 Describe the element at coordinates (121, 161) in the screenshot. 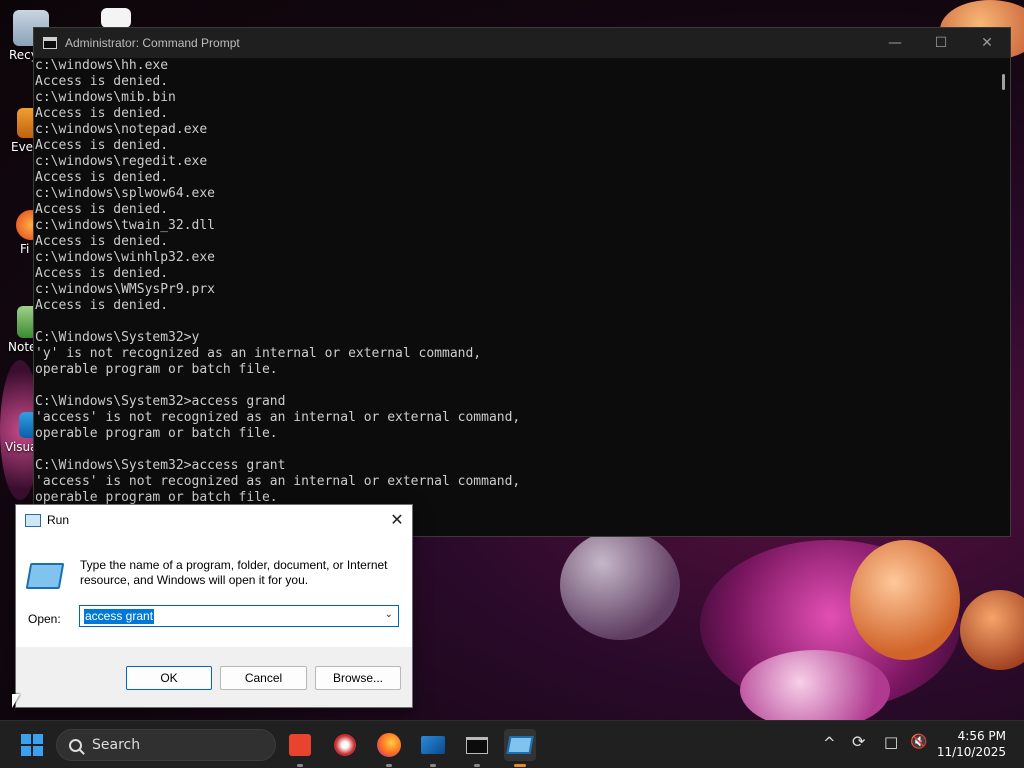

I see `console-line: c:\windows\regedit.exe` at that location.